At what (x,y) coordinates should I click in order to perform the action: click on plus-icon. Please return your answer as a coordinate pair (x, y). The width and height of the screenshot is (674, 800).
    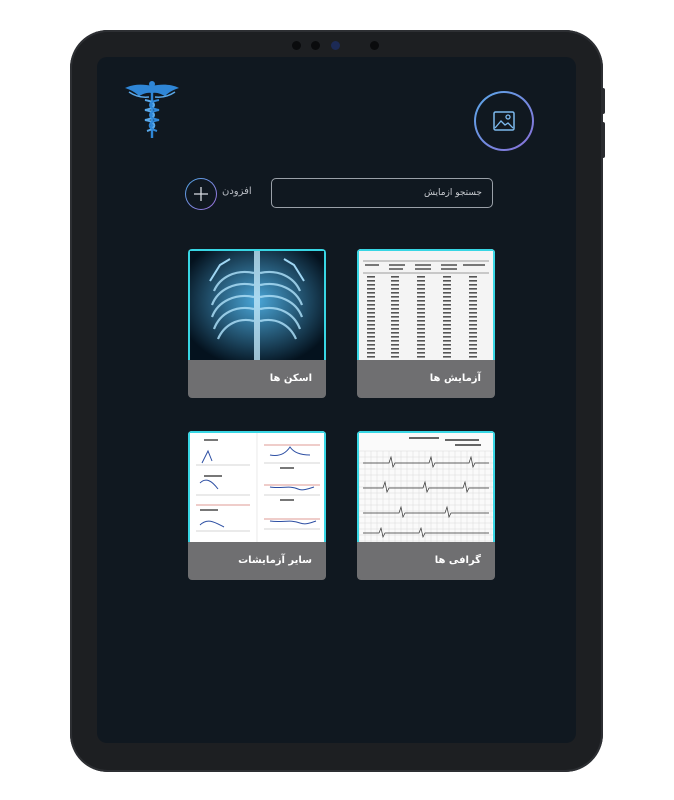
    Looking at the image, I should click on (201, 194).